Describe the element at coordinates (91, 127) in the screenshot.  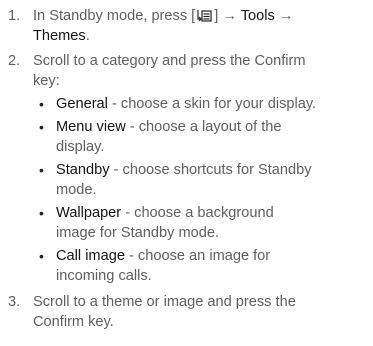
I see `bullet-term: Menu view` at that location.